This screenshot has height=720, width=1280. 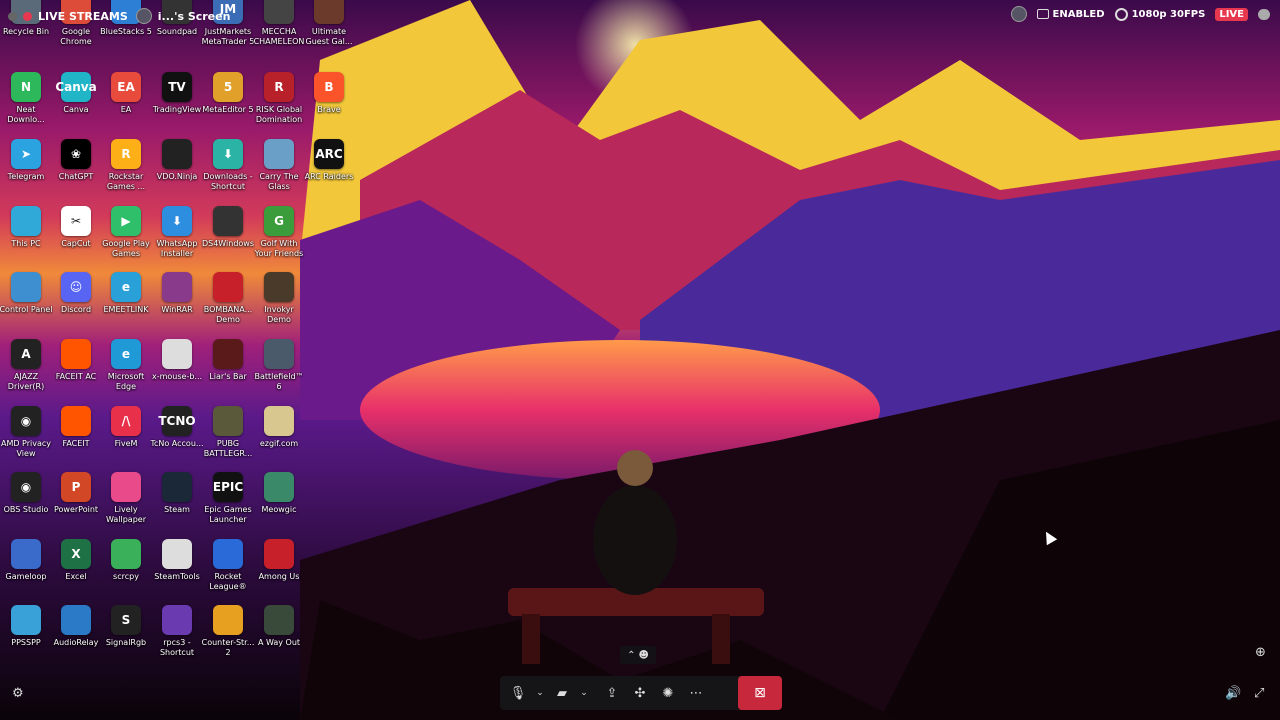 What do you see at coordinates (26, 160) in the screenshot?
I see `desktop-icon: ➤ Telegram` at bounding box center [26, 160].